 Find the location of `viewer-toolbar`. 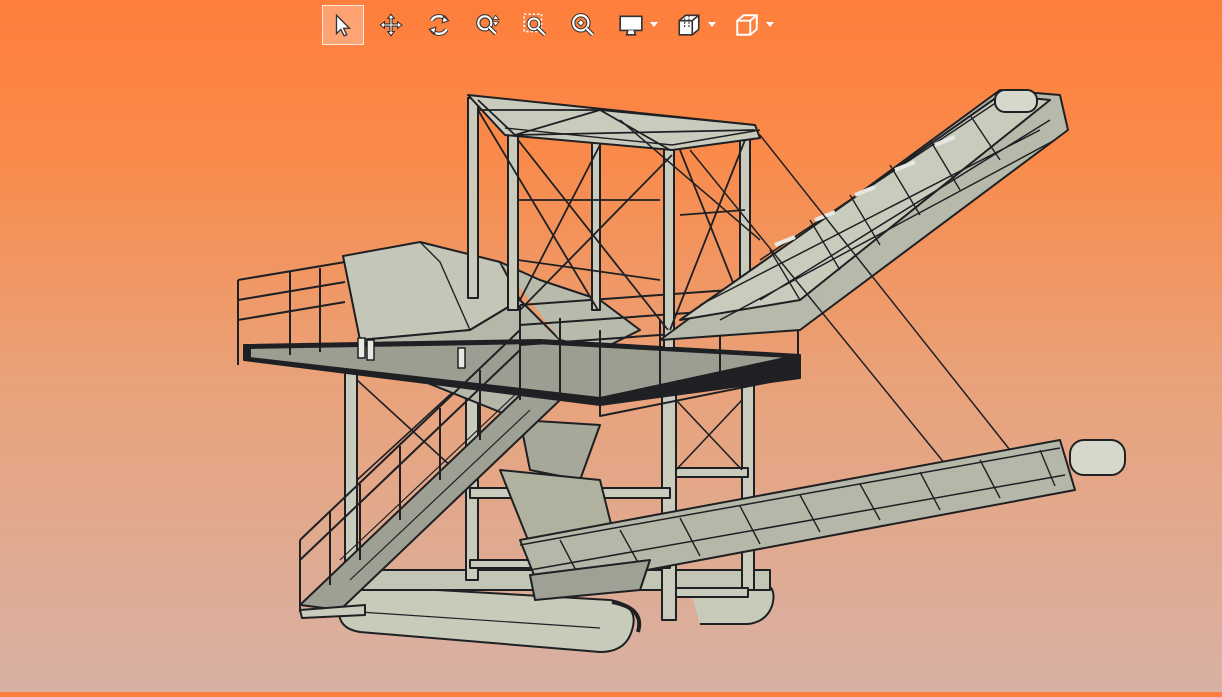

viewer-toolbar is located at coordinates (553, 24).